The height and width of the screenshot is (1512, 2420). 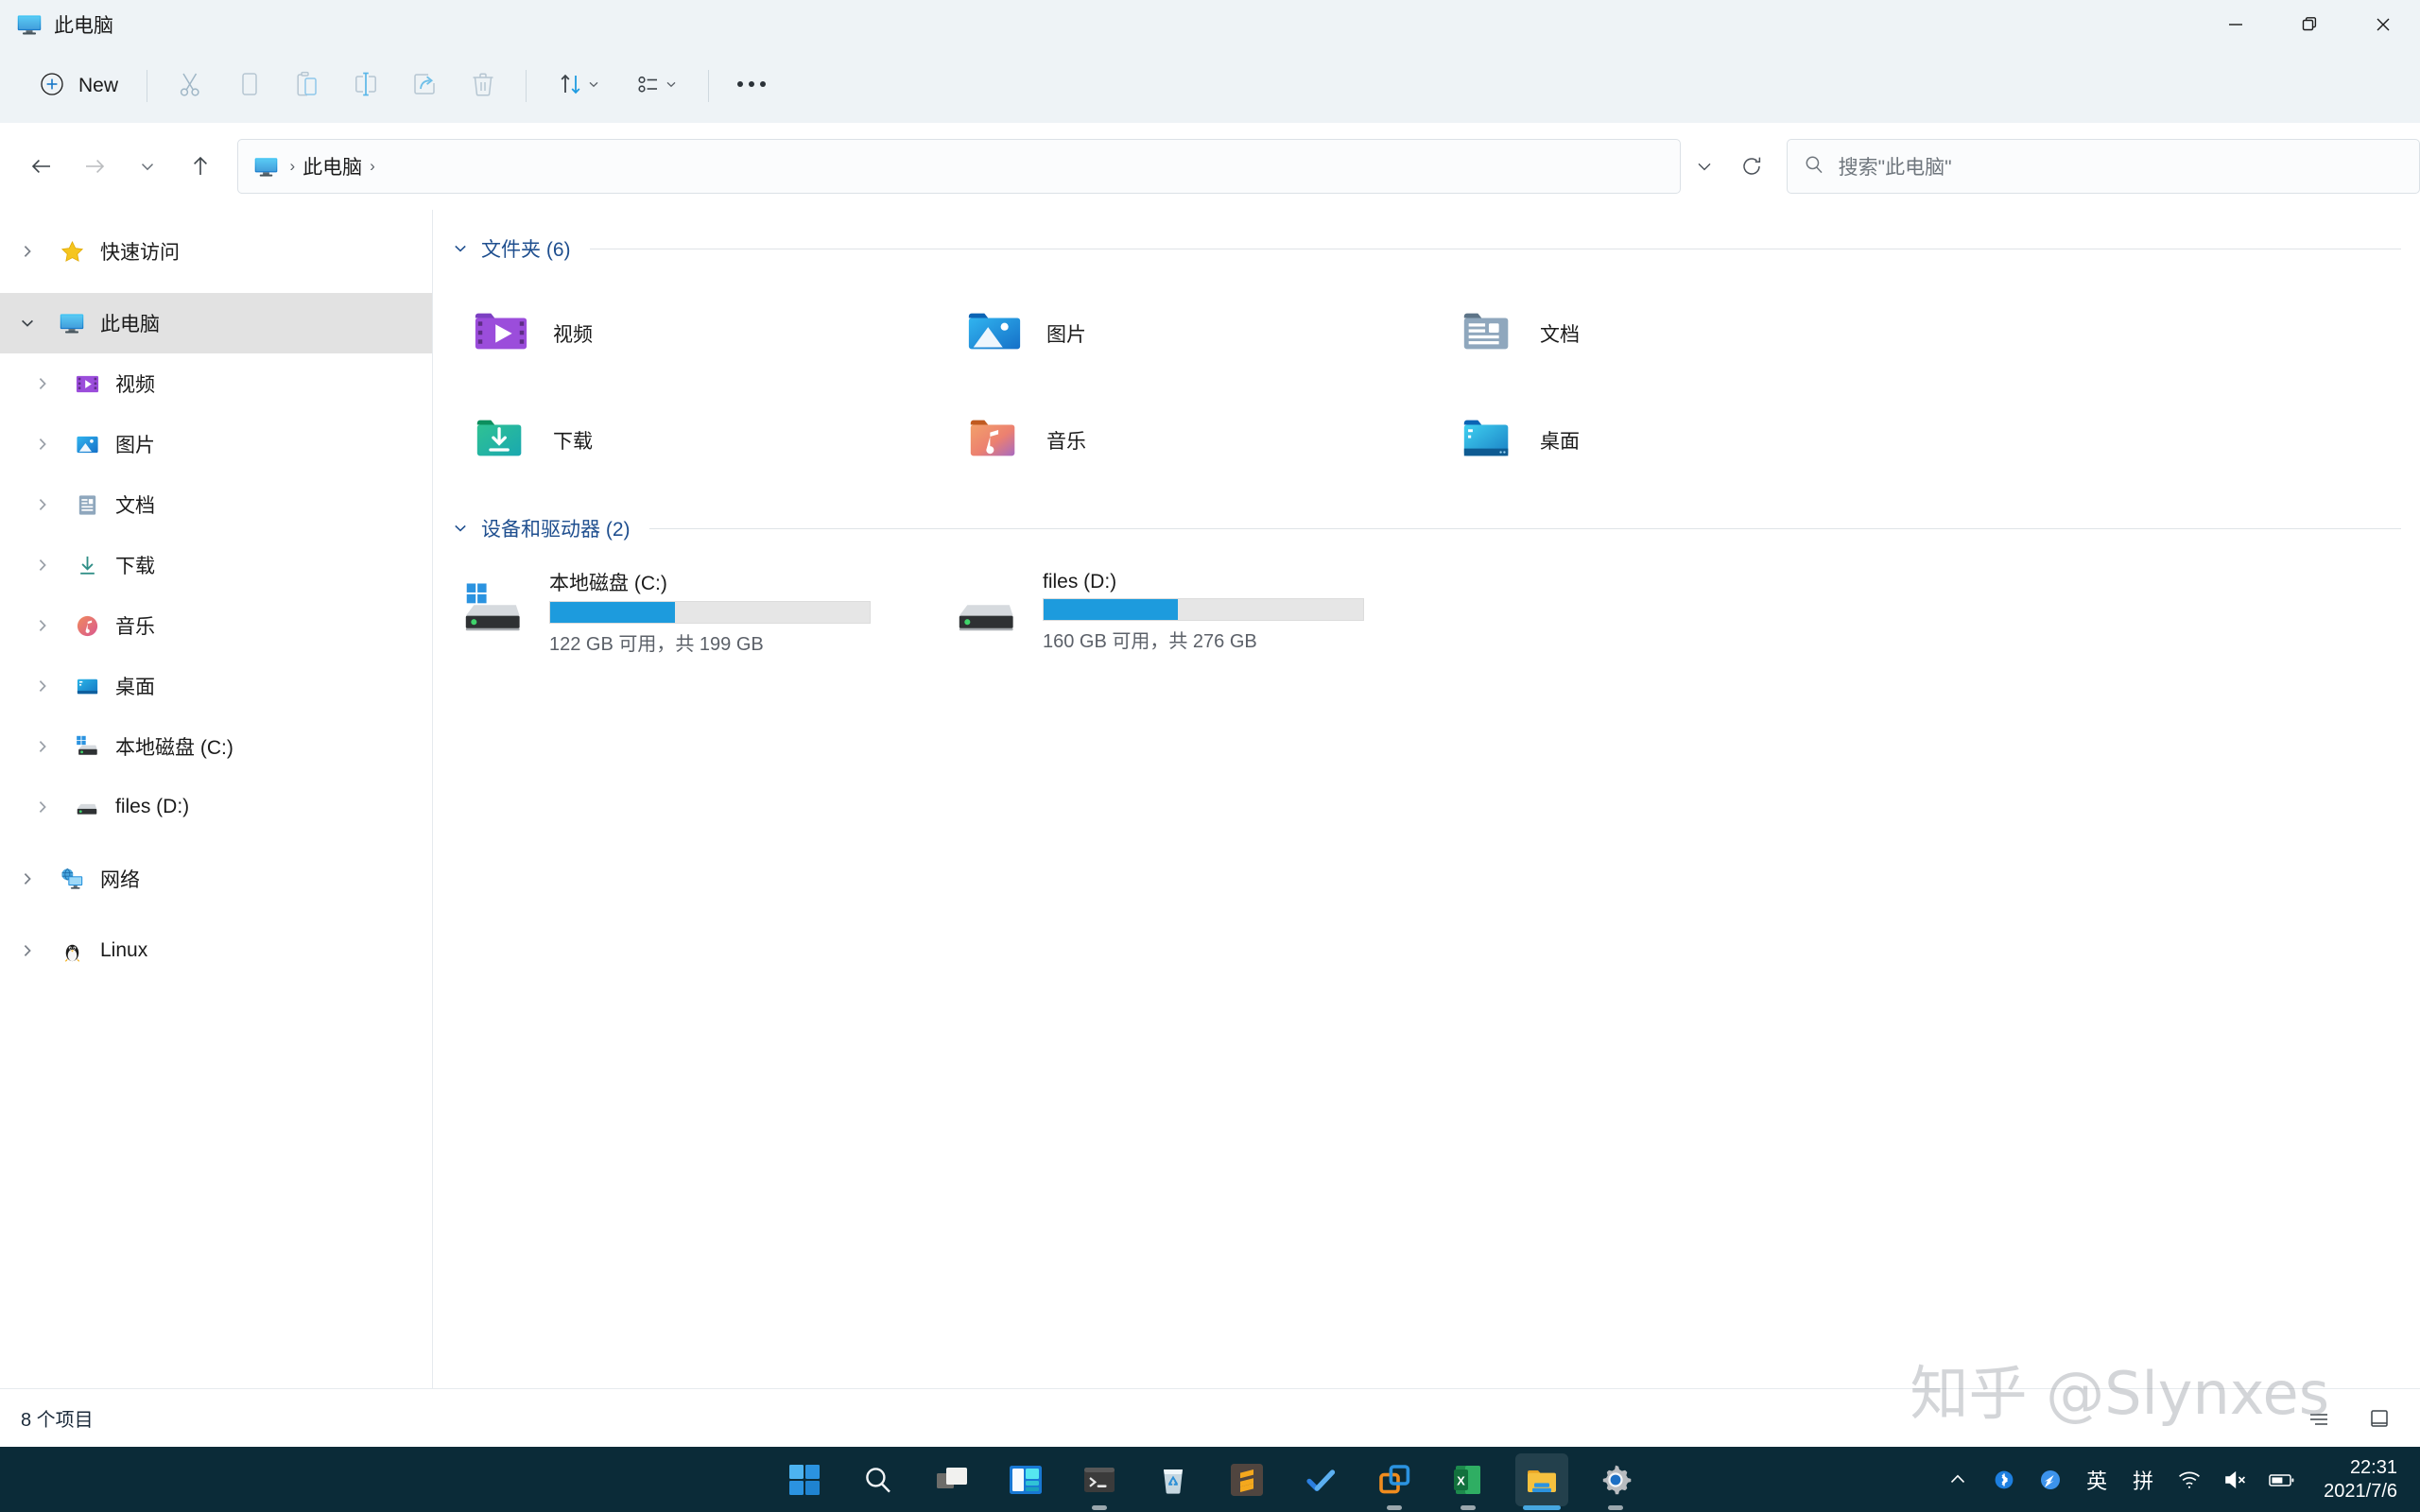 I want to click on history-button, so click(x=1704, y=166).